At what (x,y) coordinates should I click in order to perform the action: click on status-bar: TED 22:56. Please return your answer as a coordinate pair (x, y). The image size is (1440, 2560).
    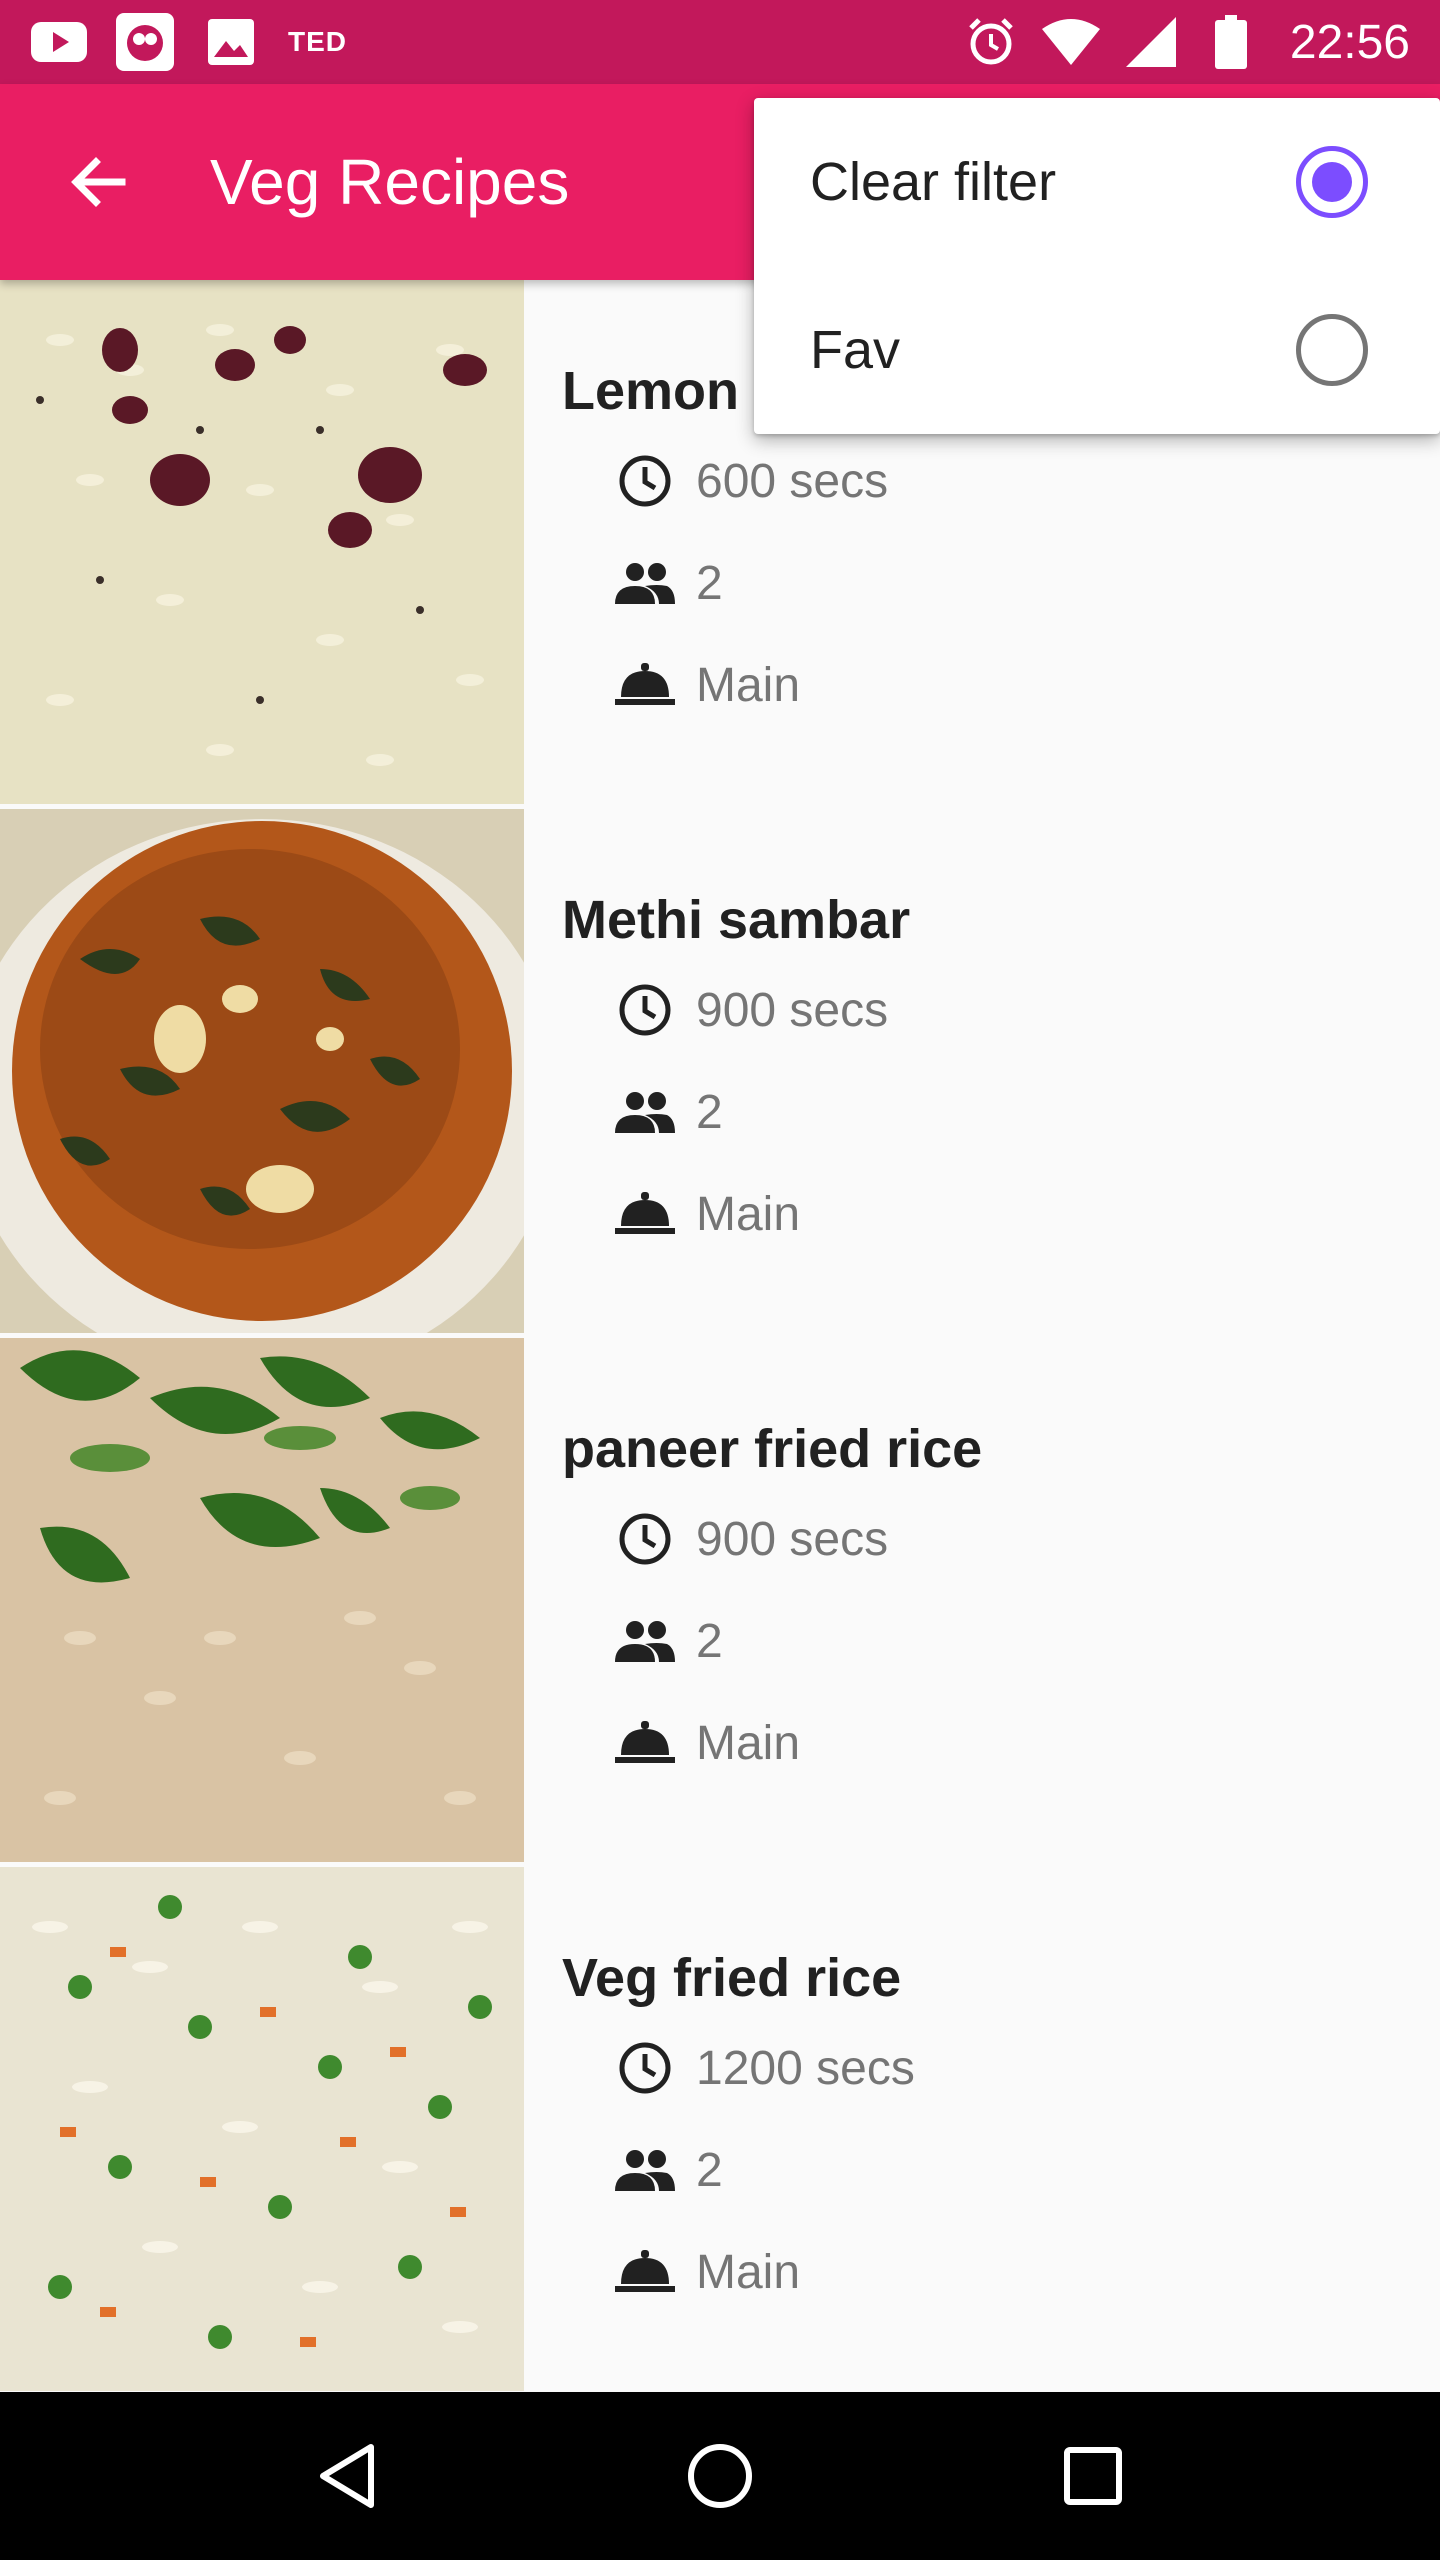
    Looking at the image, I should click on (720, 42).